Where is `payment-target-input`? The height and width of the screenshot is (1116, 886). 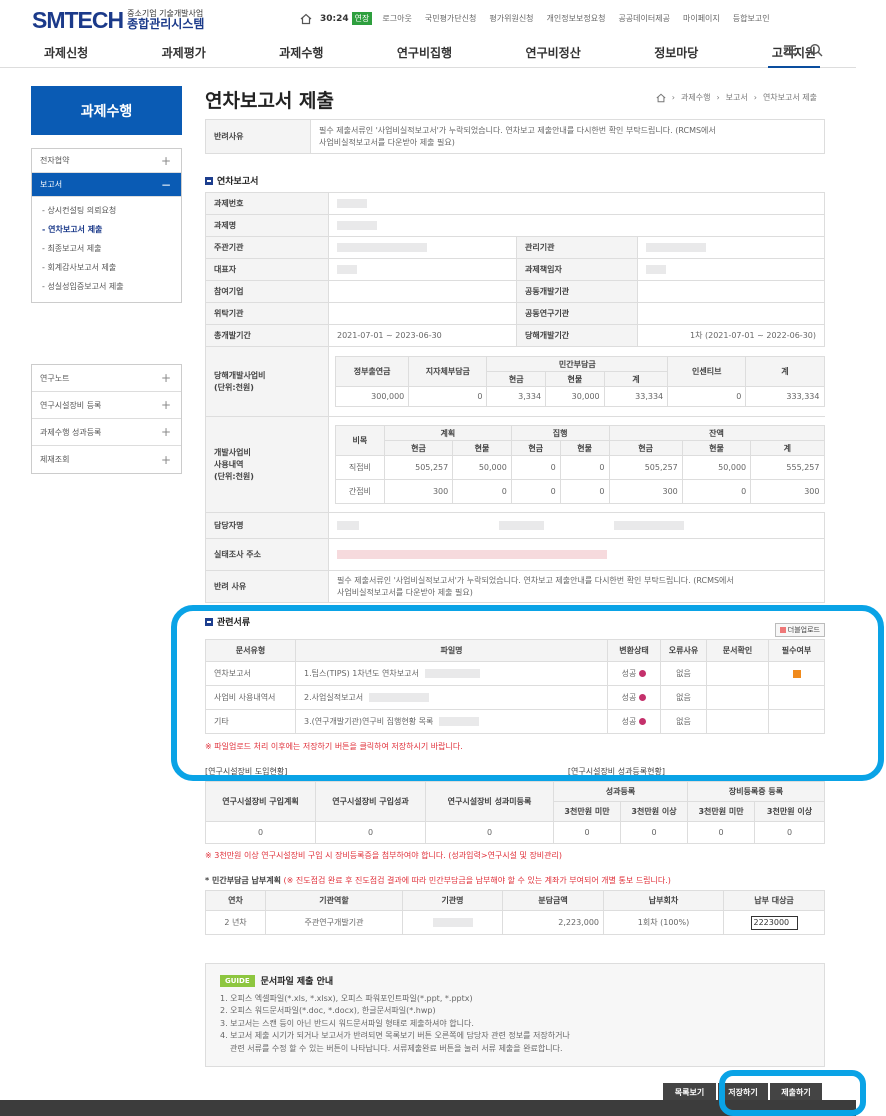 payment-target-input is located at coordinates (774, 922).